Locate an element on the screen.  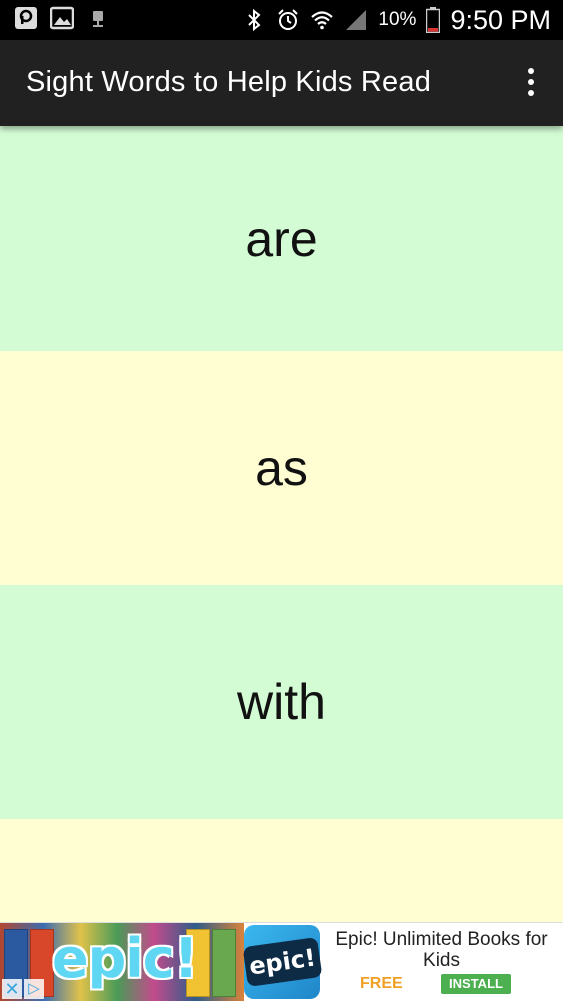
battery-icon is located at coordinates (433, 20).